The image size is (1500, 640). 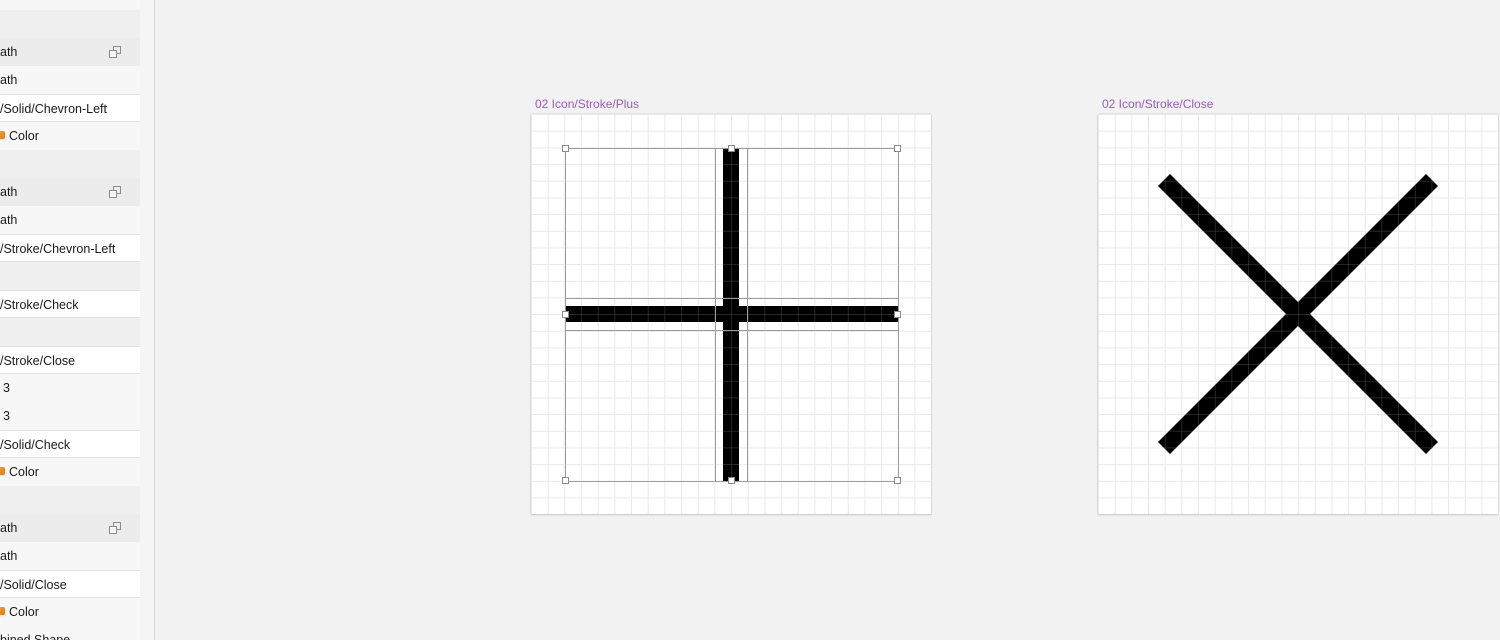 I want to click on layer-row: bined Shape, so click(x=70, y=633).